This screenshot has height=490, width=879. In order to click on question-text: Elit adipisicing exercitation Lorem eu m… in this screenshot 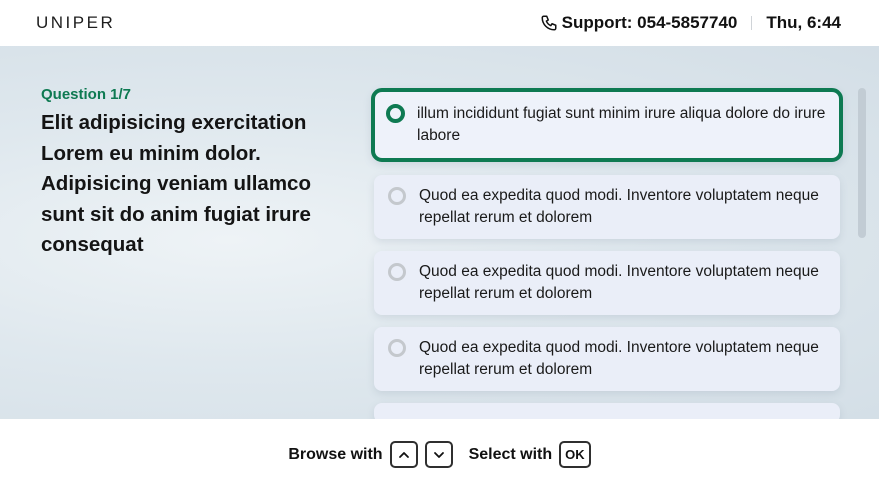, I will do `click(176, 183)`.